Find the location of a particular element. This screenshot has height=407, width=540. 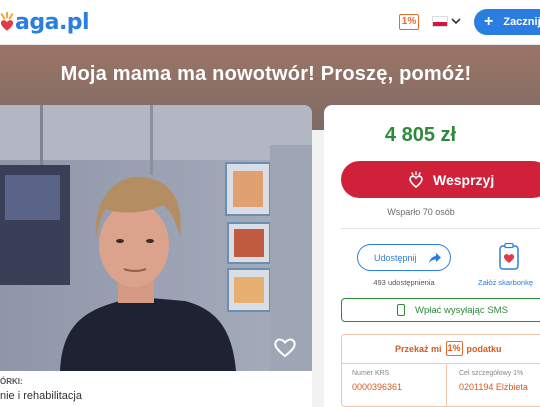

start-fundraiser-label: Zacznij zb is located at coordinates (521, 22).